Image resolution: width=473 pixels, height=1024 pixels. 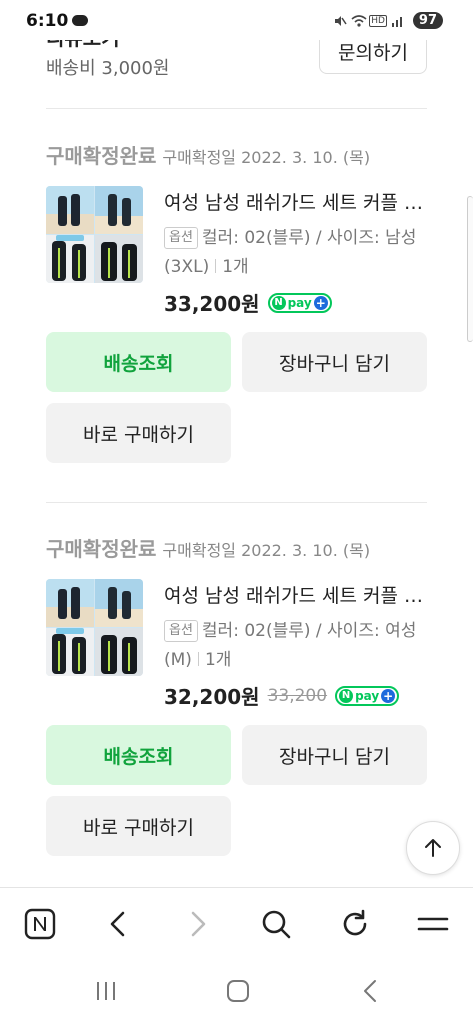 What do you see at coordinates (340, 21) in the screenshot?
I see `mute-icon` at bounding box center [340, 21].